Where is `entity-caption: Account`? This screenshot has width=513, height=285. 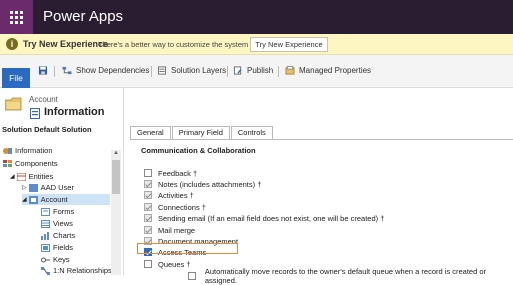 entity-caption: Account is located at coordinates (43, 99).